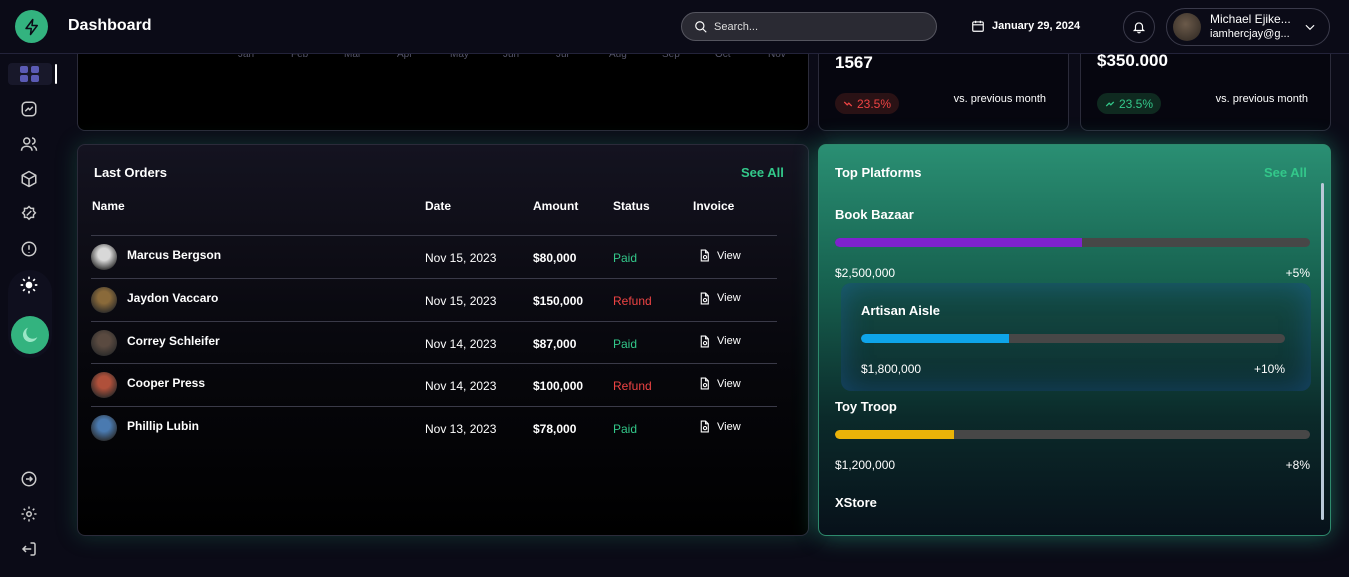 This screenshot has height=577, width=1349. I want to click on dark-mode-button, so click(30, 335).